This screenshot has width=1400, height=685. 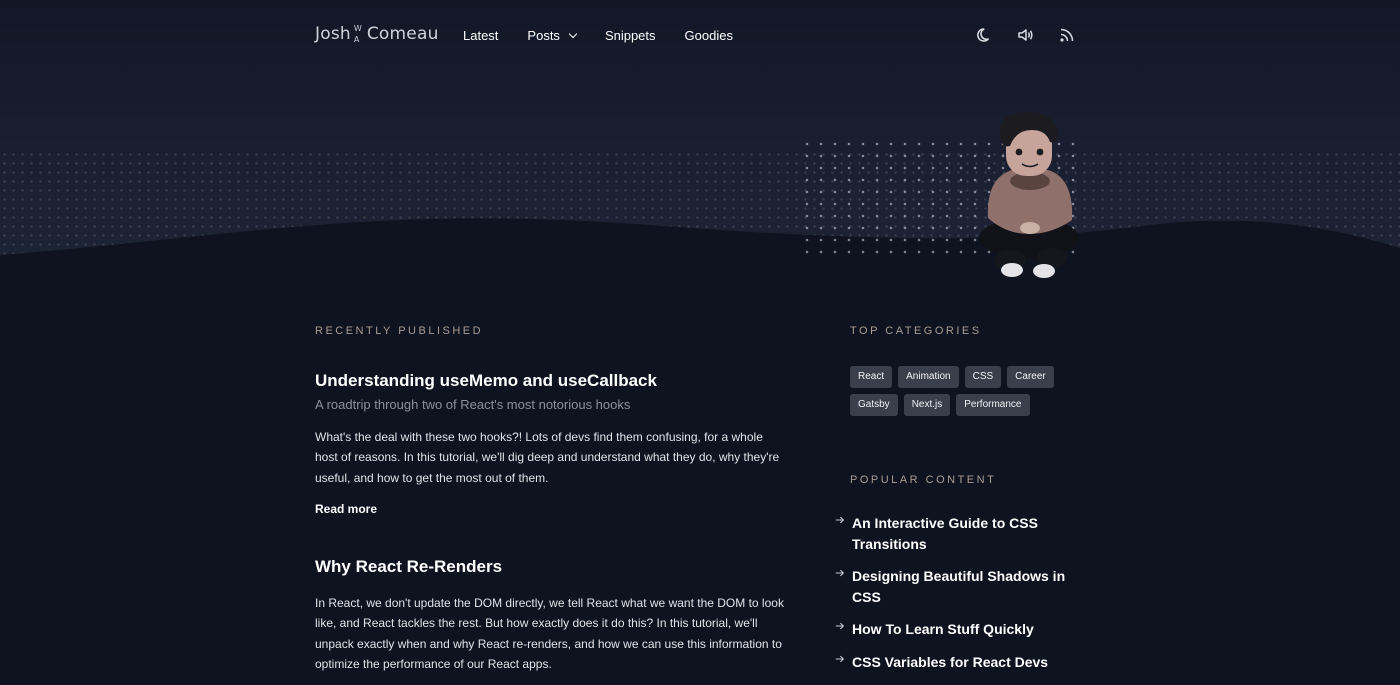 I want to click on popular-item-link: How To Learn Stuff Quickly, so click(x=943, y=629).